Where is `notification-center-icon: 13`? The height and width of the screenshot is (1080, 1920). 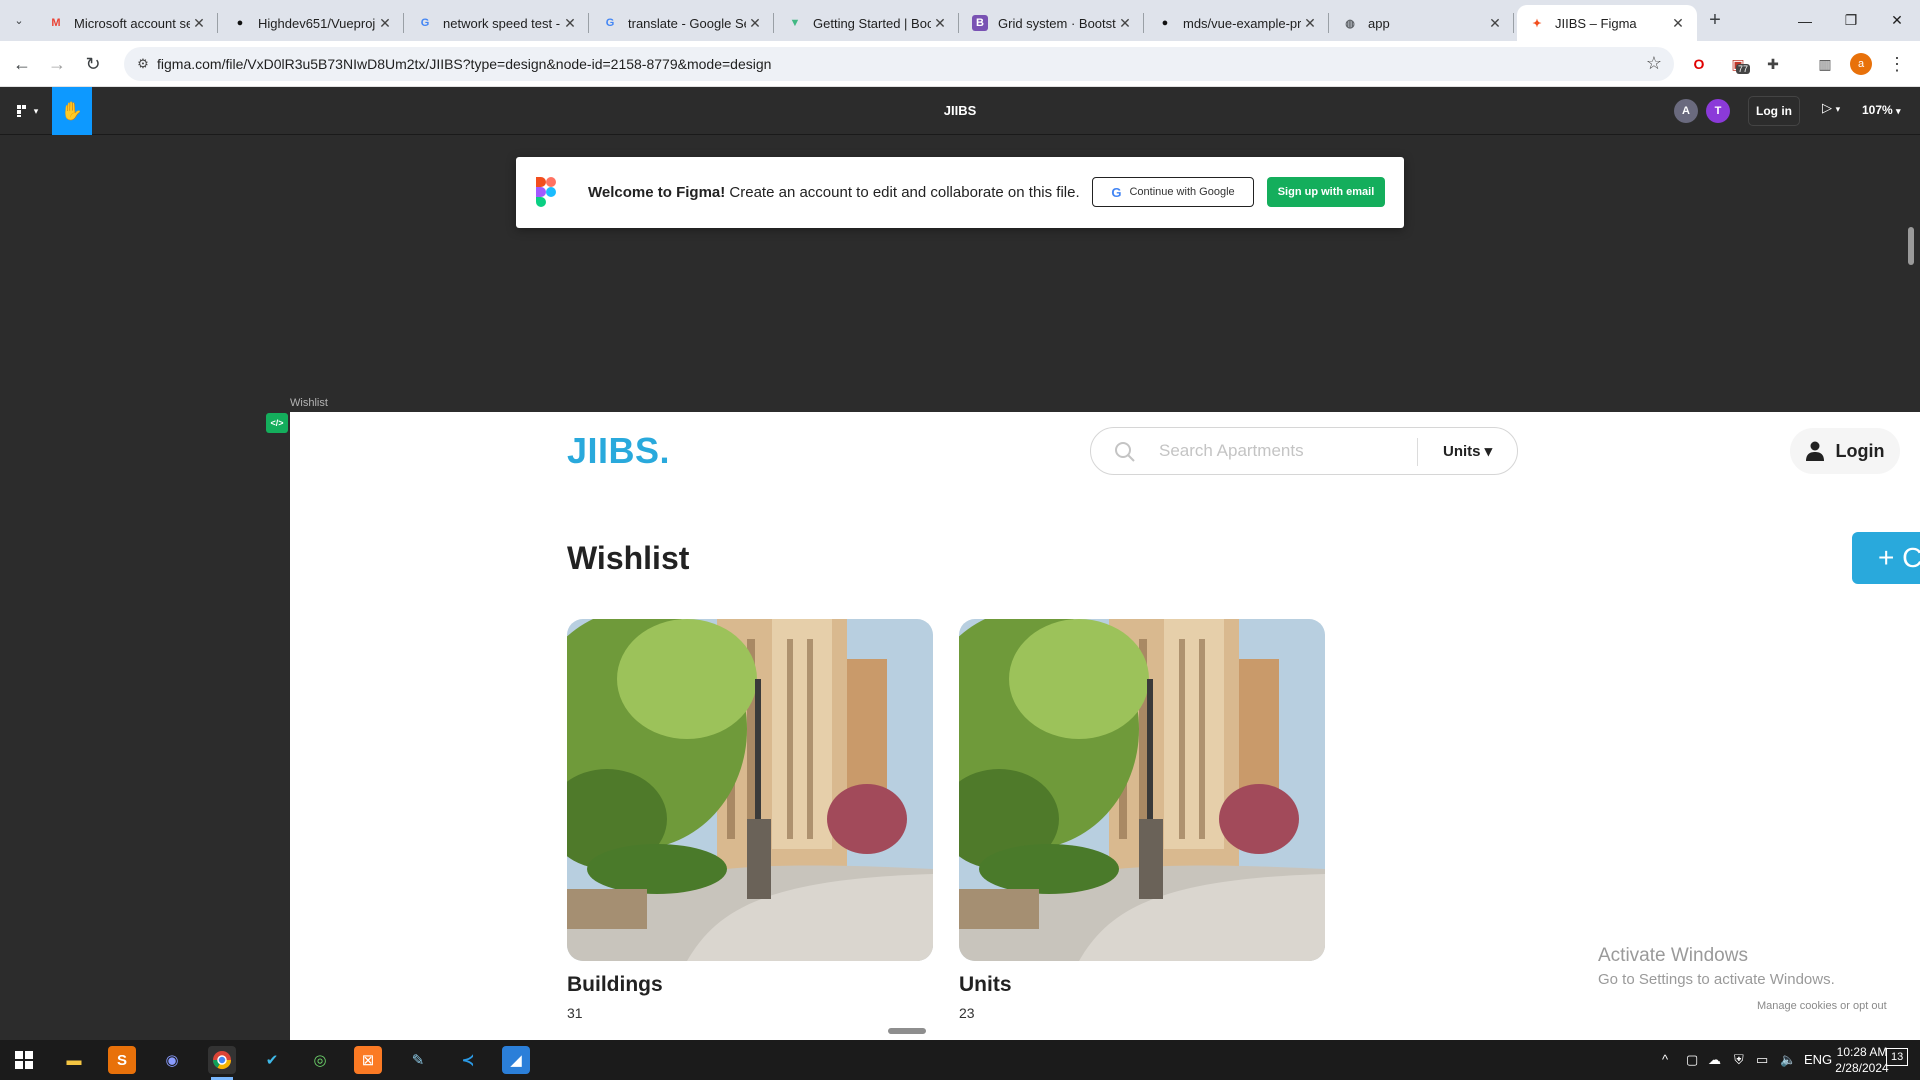
notification-center-icon: 13 is located at coordinates (1897, 1057).